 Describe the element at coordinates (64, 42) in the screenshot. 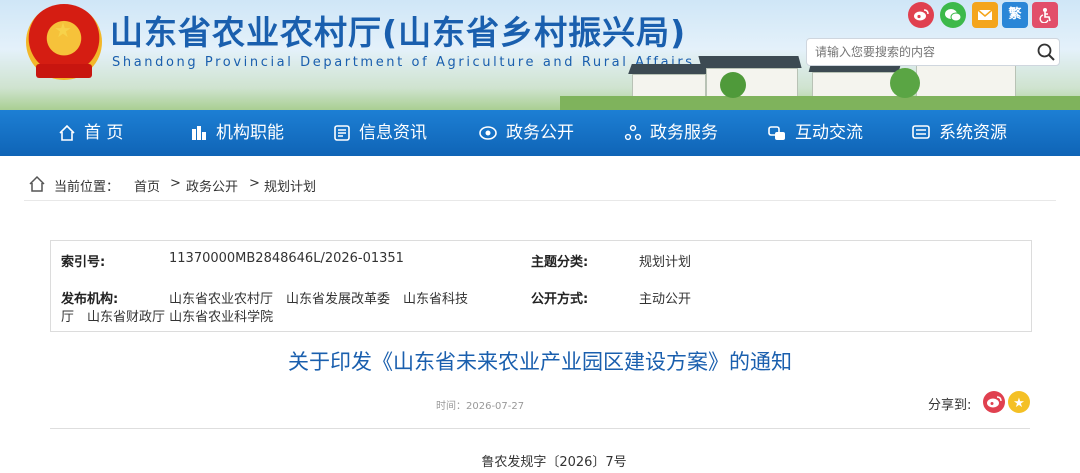

I see `national-emblem-icon: ★` at that location.